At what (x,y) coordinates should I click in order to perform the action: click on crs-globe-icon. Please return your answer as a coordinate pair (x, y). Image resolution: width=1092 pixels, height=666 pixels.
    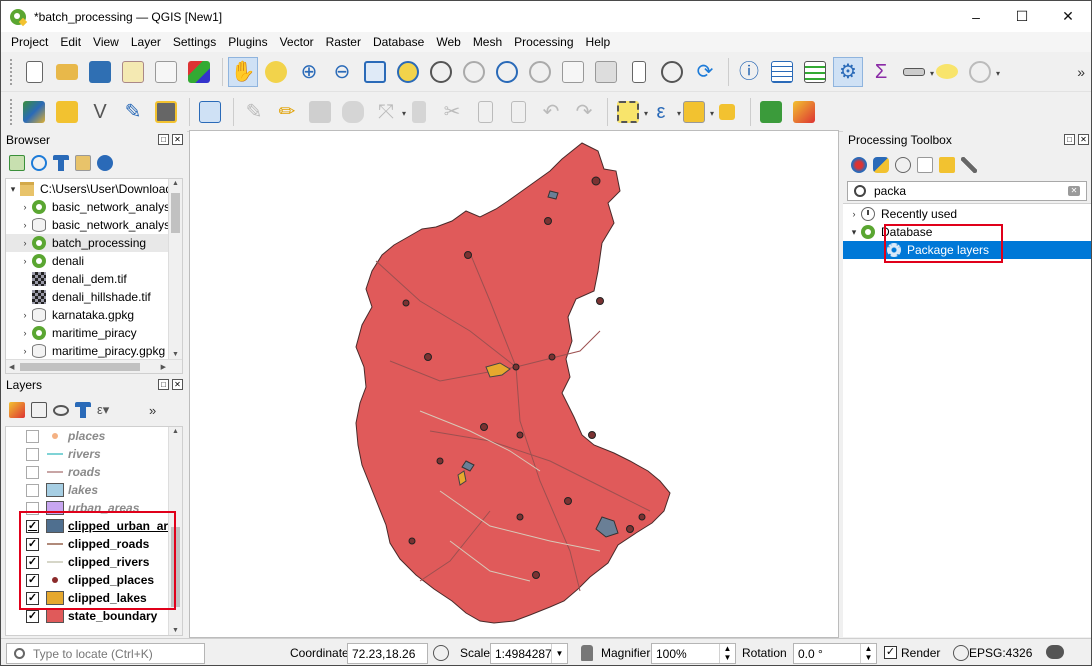
    Looking at the image, I should click on (961, 653).